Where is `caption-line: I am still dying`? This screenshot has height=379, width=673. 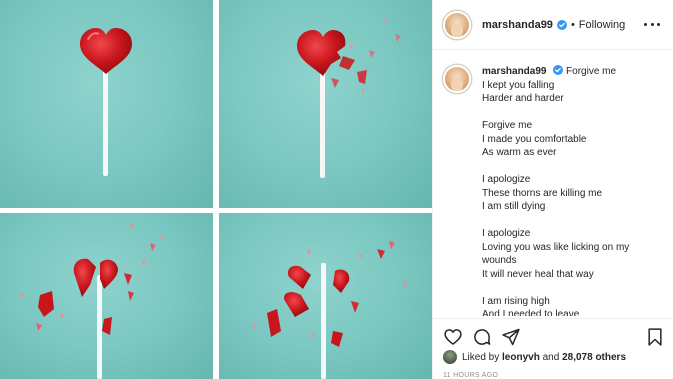 caption-line: I am still dying is located at coordinates (514, 206).